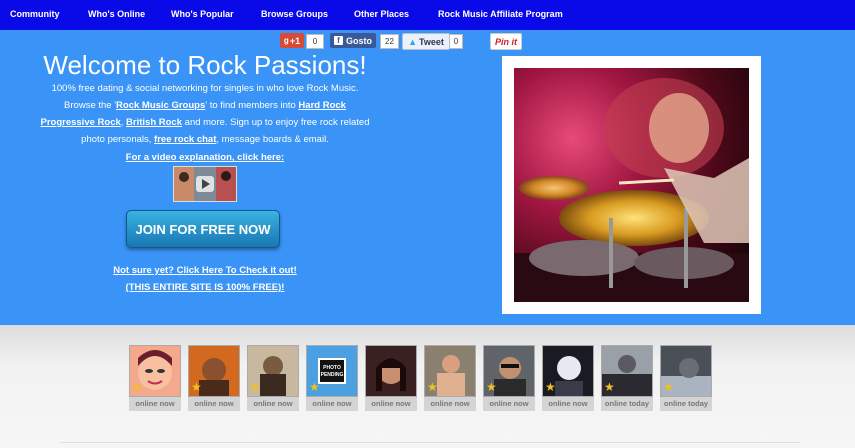 Image resolution: width=855 pixels, height=448 pixels. I want to click on google-plus-icon: g, so click(286, 40).